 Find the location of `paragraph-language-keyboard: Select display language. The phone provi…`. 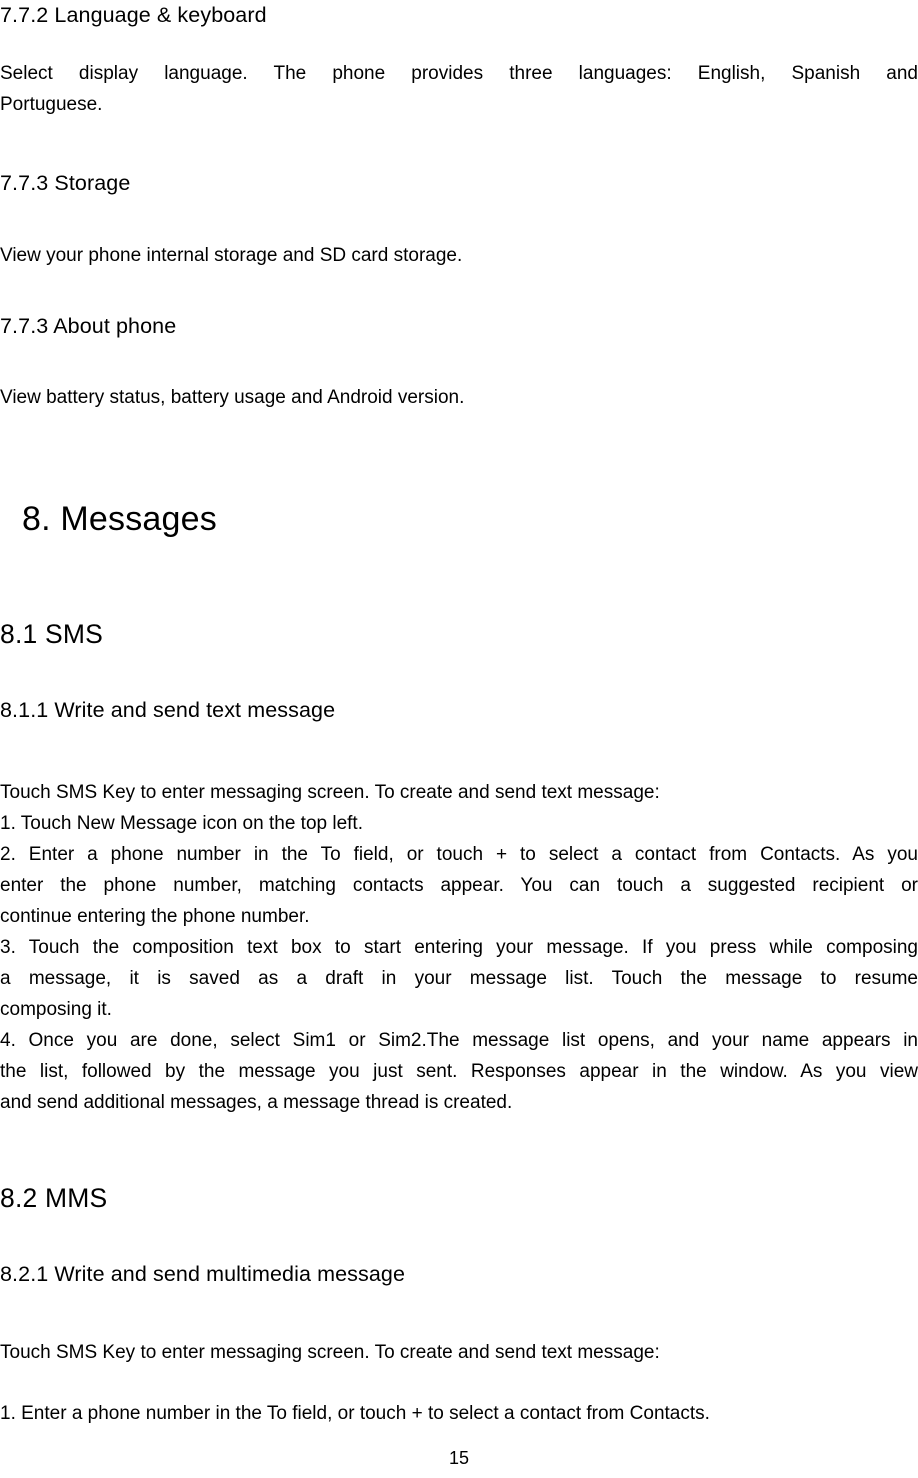

paragraph-language-keyboard: Select display language. The phone provi… is located at coordinates (459, 89).